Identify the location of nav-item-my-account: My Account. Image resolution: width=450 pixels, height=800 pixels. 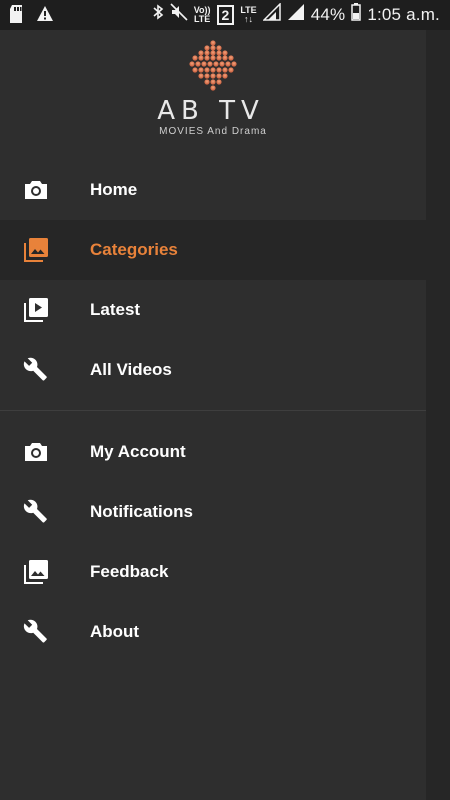
(213, 452).